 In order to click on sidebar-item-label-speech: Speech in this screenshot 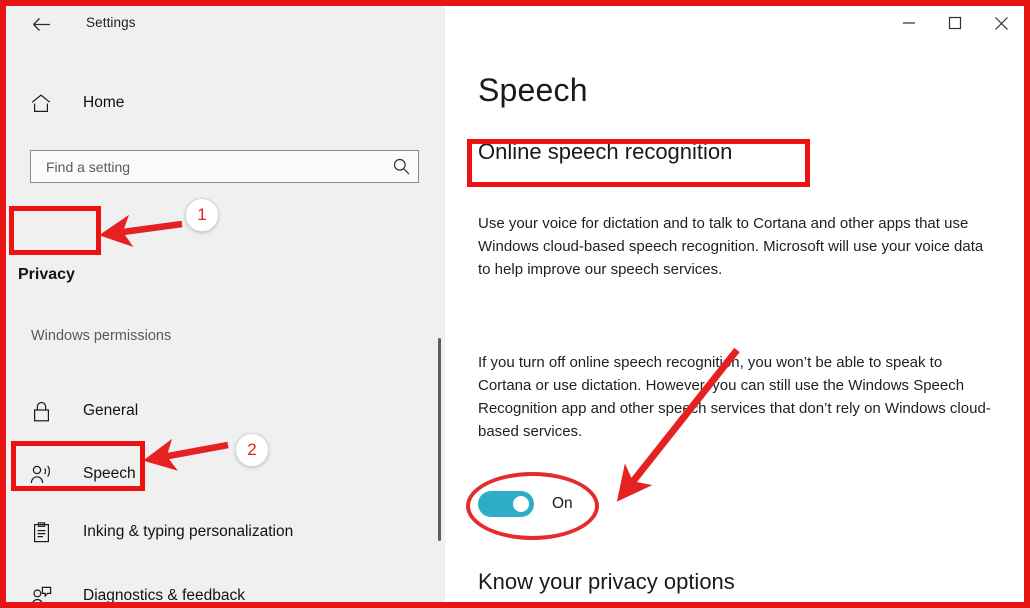, I will do `click(109, 473)`.